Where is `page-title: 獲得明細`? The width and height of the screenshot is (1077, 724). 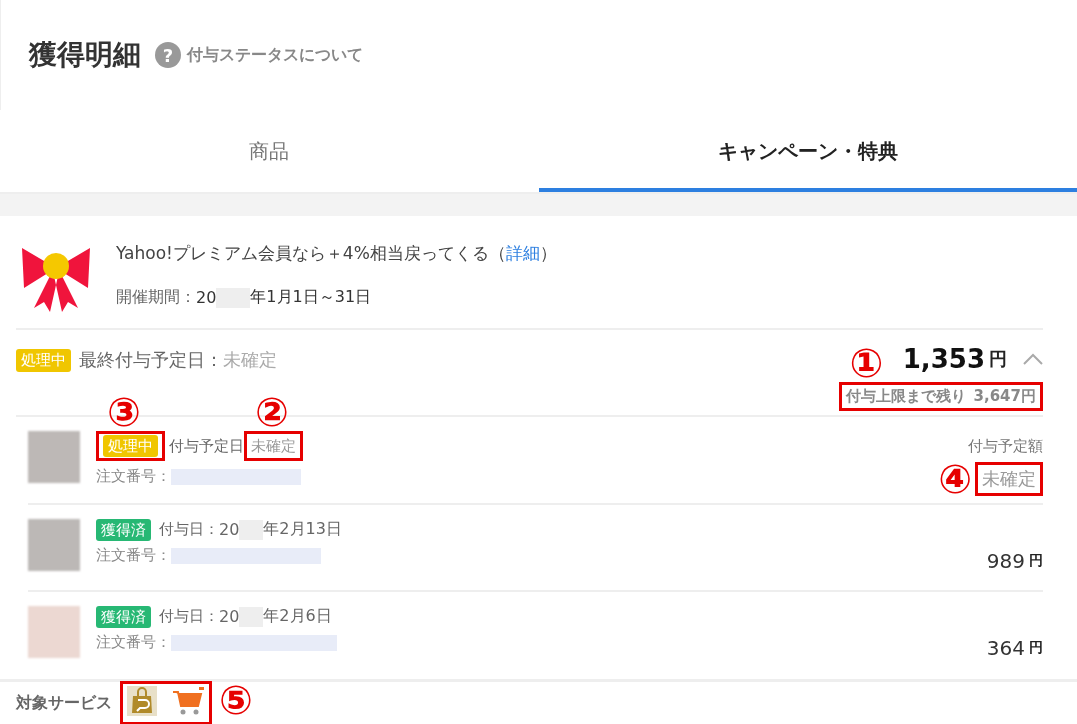
page-title: 獲得明細 is located at coordinates (85, 55).